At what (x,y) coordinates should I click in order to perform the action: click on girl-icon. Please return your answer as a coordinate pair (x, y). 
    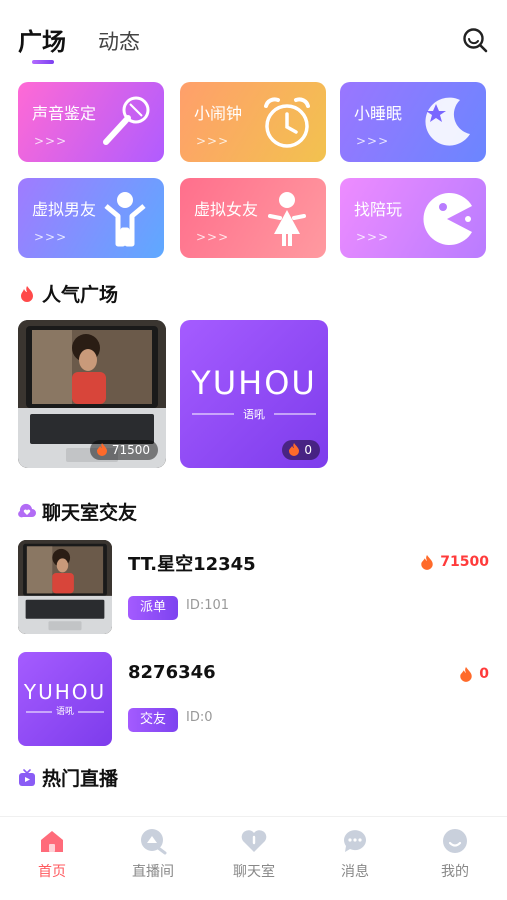
    Looking at the image, I should click on (287, 219).